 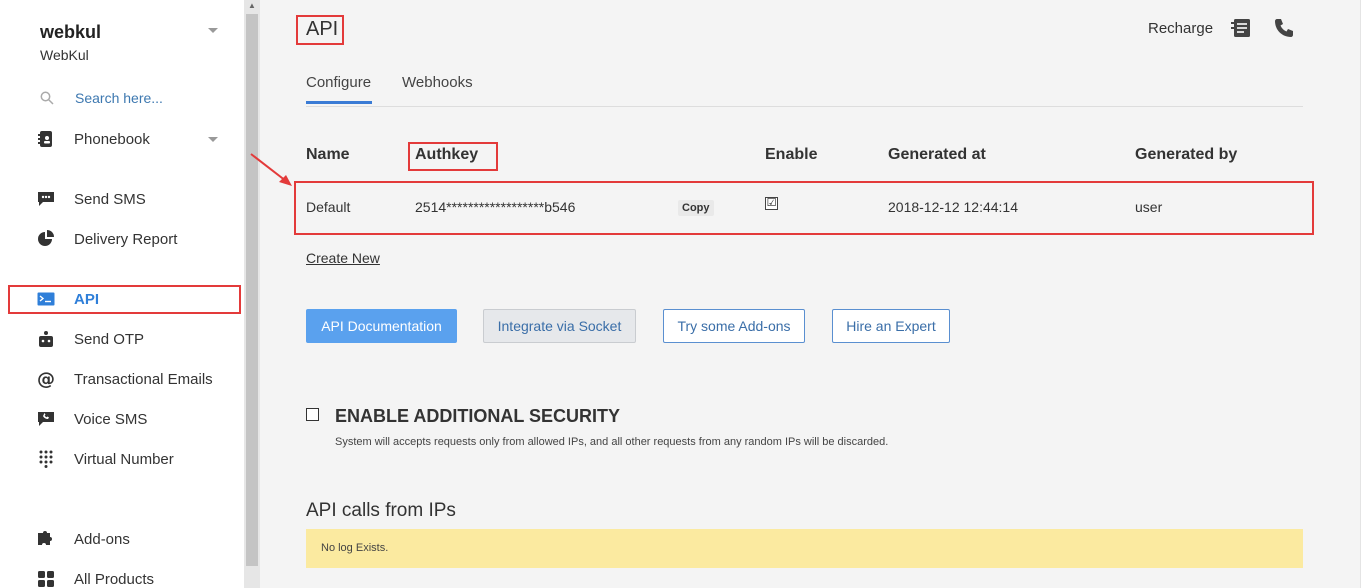 I want to click on sidebar-item-transactional-emails: @ Transactional Emails, so click(x=136, y=379).